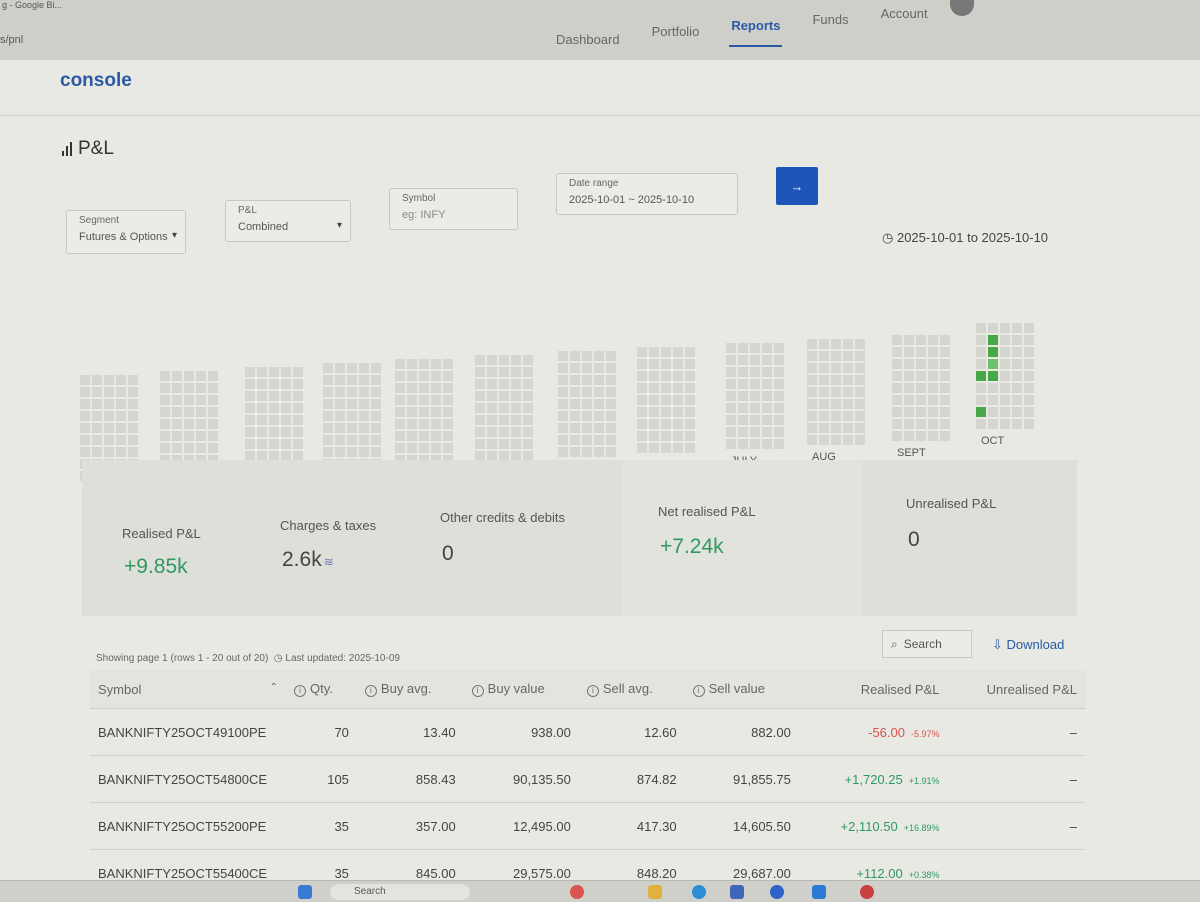 This screenshot has width=1200, height=902. Describe the element at coordinates (631, 689) in the screenshot. I see `header-sell-avg: i Sell avg.` at that location.